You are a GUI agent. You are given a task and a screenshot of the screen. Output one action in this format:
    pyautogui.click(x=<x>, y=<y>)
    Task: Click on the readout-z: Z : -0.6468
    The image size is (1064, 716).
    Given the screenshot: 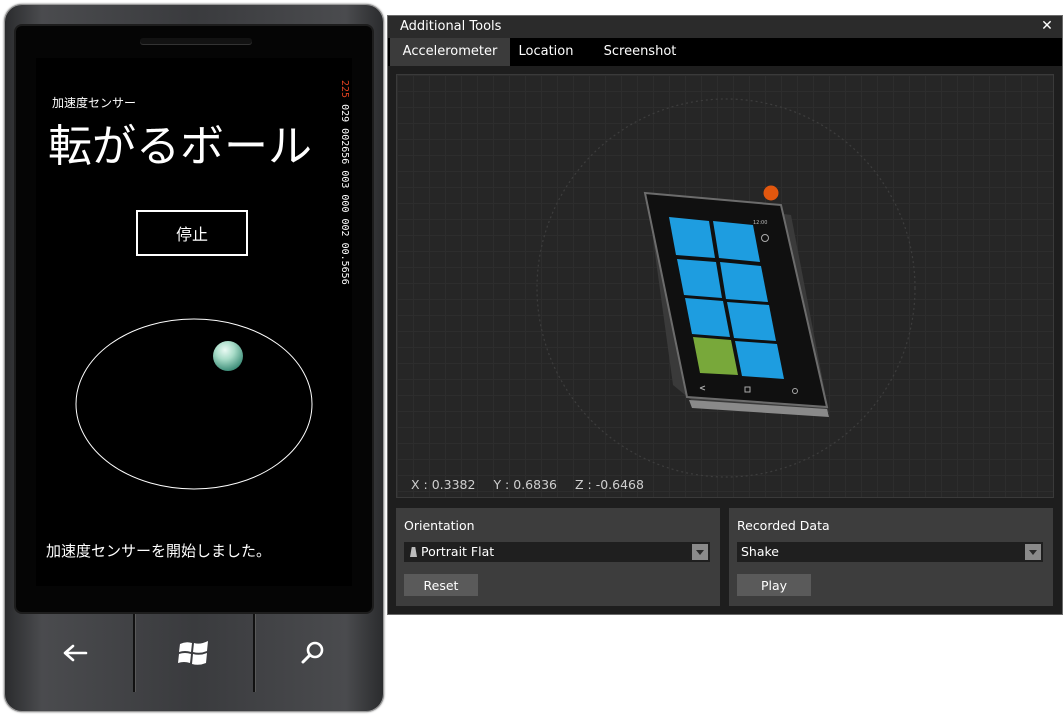 What is the action you would take?
    pyautogui.click(x=609, y=484)
    